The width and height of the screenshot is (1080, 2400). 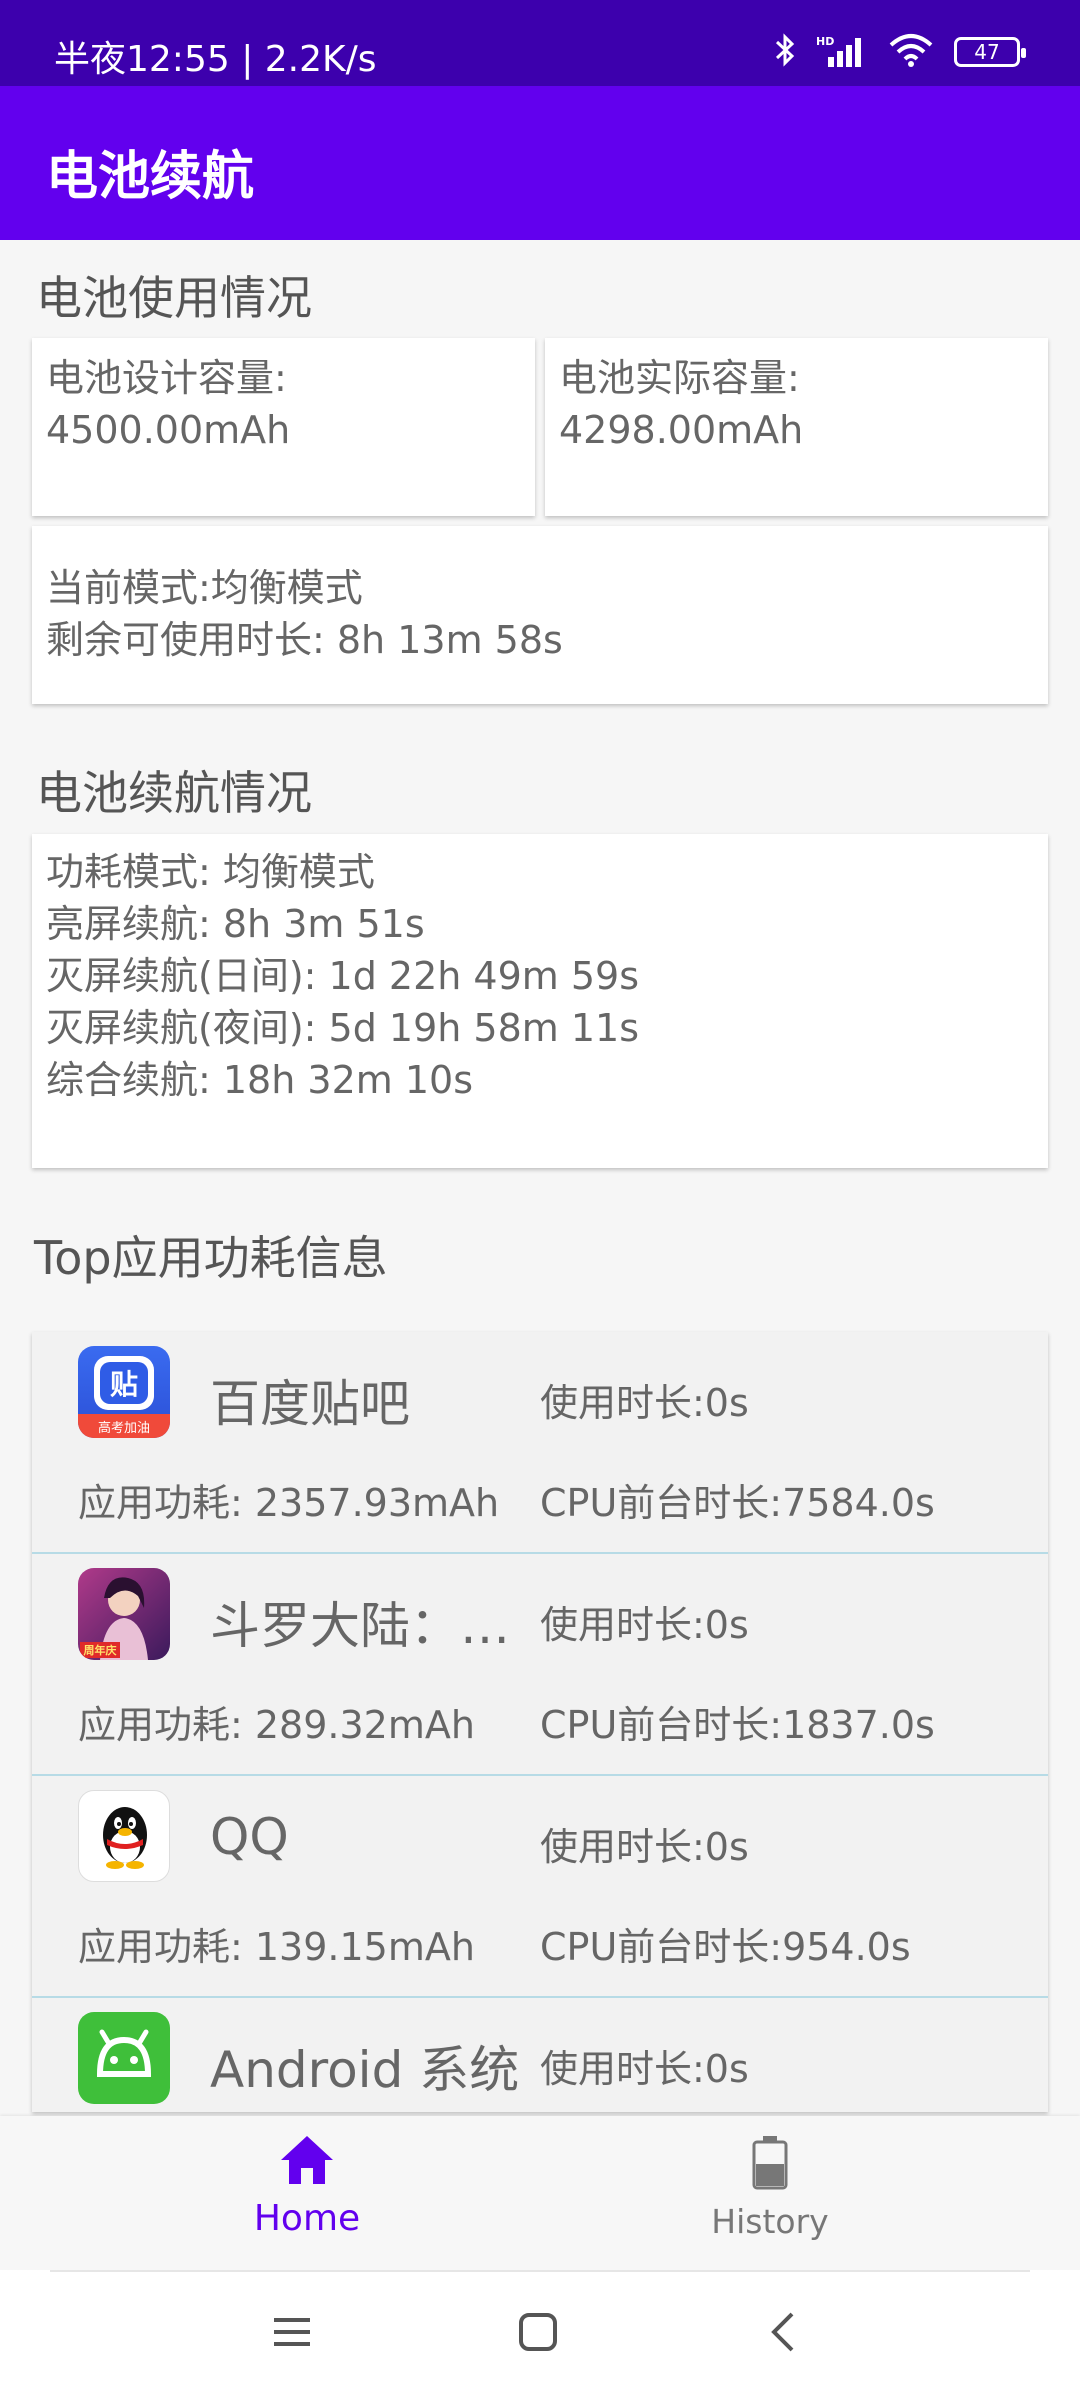 What do you see at coordinates (235, 924) in the screenshot?
I see `endurance-screen-on: 亮屏续航: 8h 3m 51s` at bounding box center [235, 924].